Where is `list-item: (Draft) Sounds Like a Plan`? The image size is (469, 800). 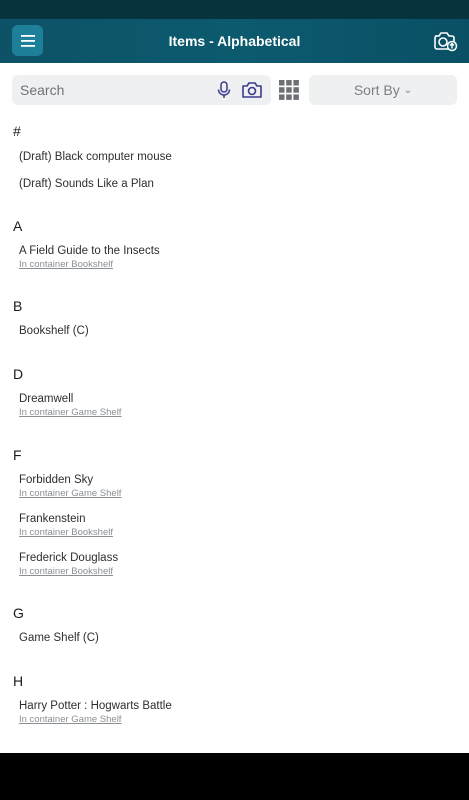
list-item: (Draft) Sounds Like a Plan is located at coordinates (86, 184).